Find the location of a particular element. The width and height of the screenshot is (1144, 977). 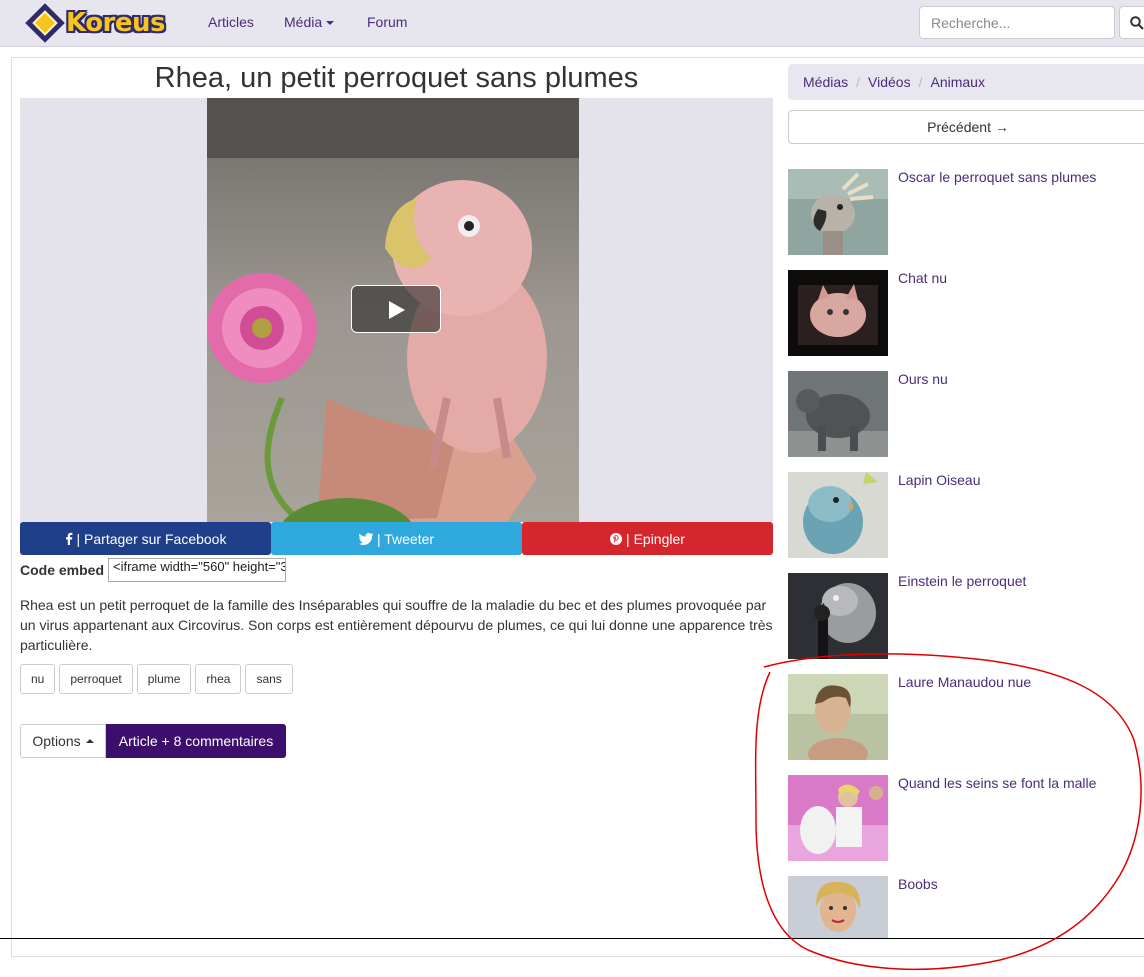

logo-diamond-icon is located at coordinates (45, 23).